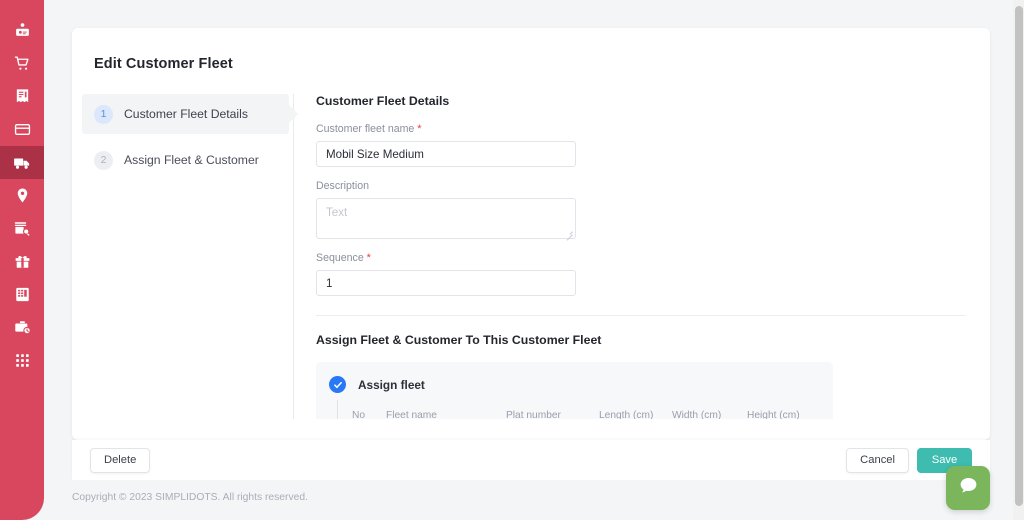 Image resolution: width=1024 pixels, height=520 pixels. I want to click on required-marker-fleet-name: *, so click(419, 129).